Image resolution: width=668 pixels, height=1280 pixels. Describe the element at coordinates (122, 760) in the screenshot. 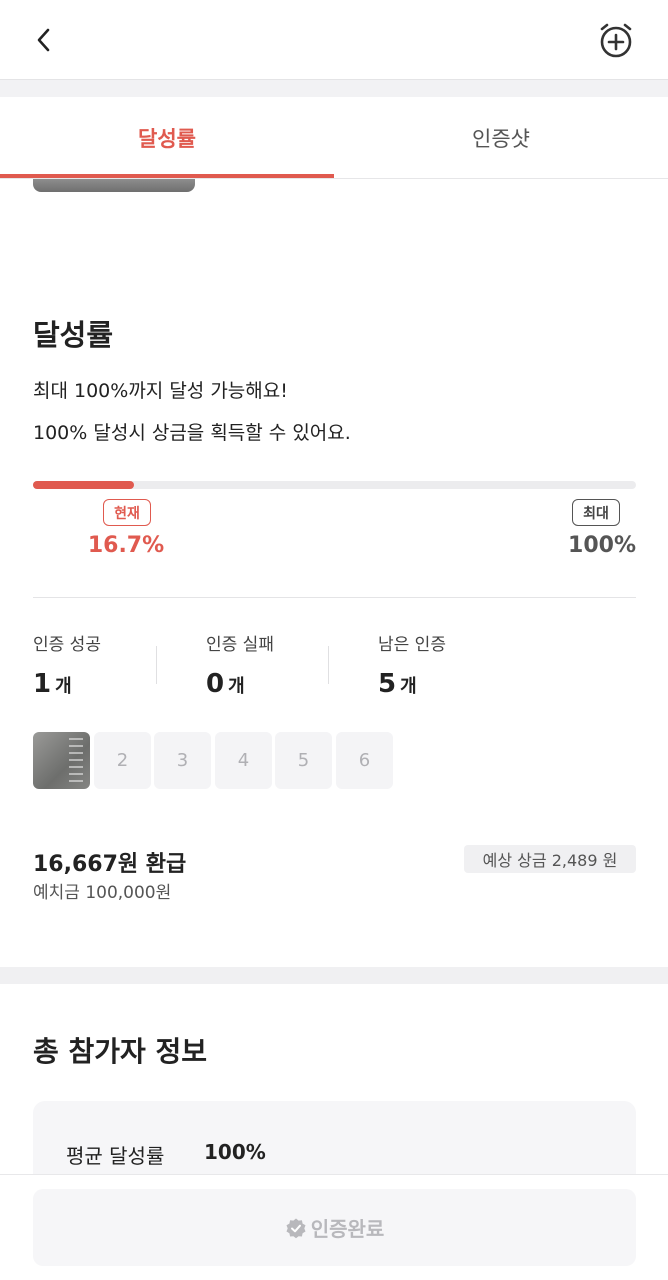

I see `proof-thumbnail-slot: 2` at that location.